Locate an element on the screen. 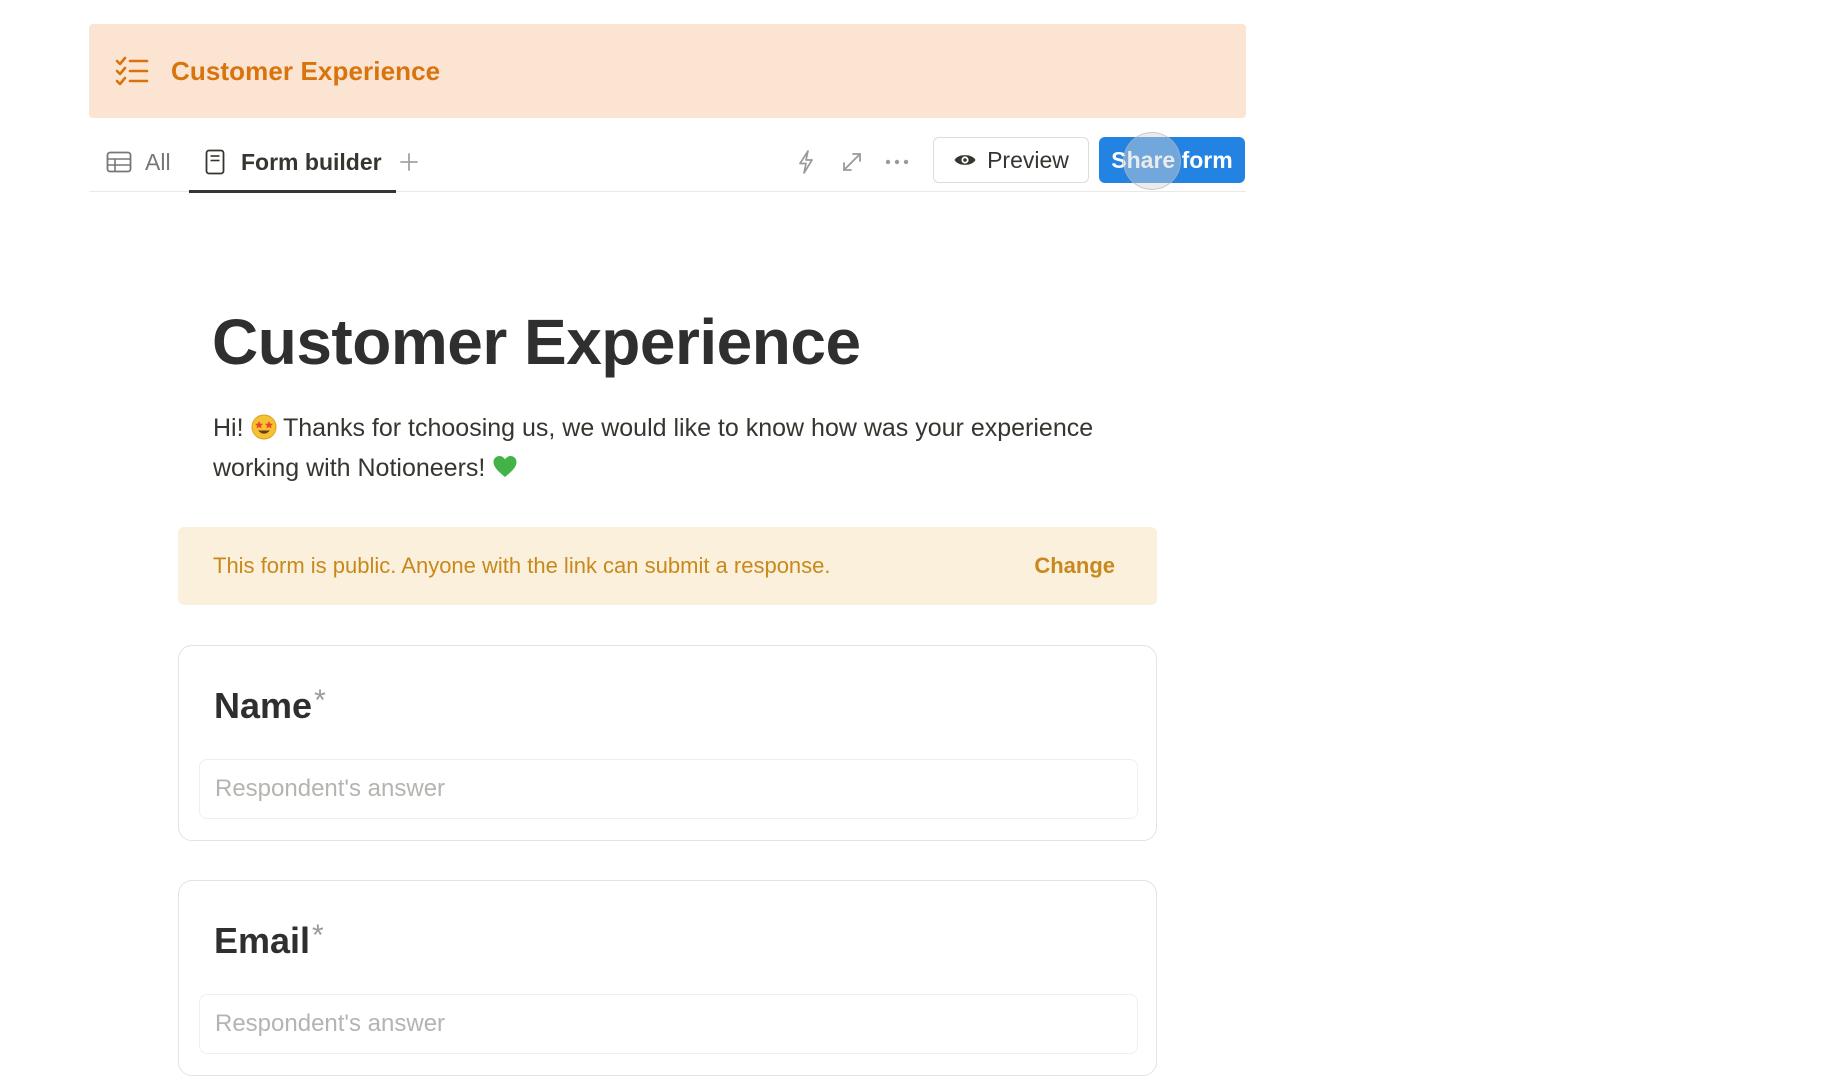 This screenshot has width=1824, height=1080. tab-form-builder: Form builder is located at coordinates (292, 162).